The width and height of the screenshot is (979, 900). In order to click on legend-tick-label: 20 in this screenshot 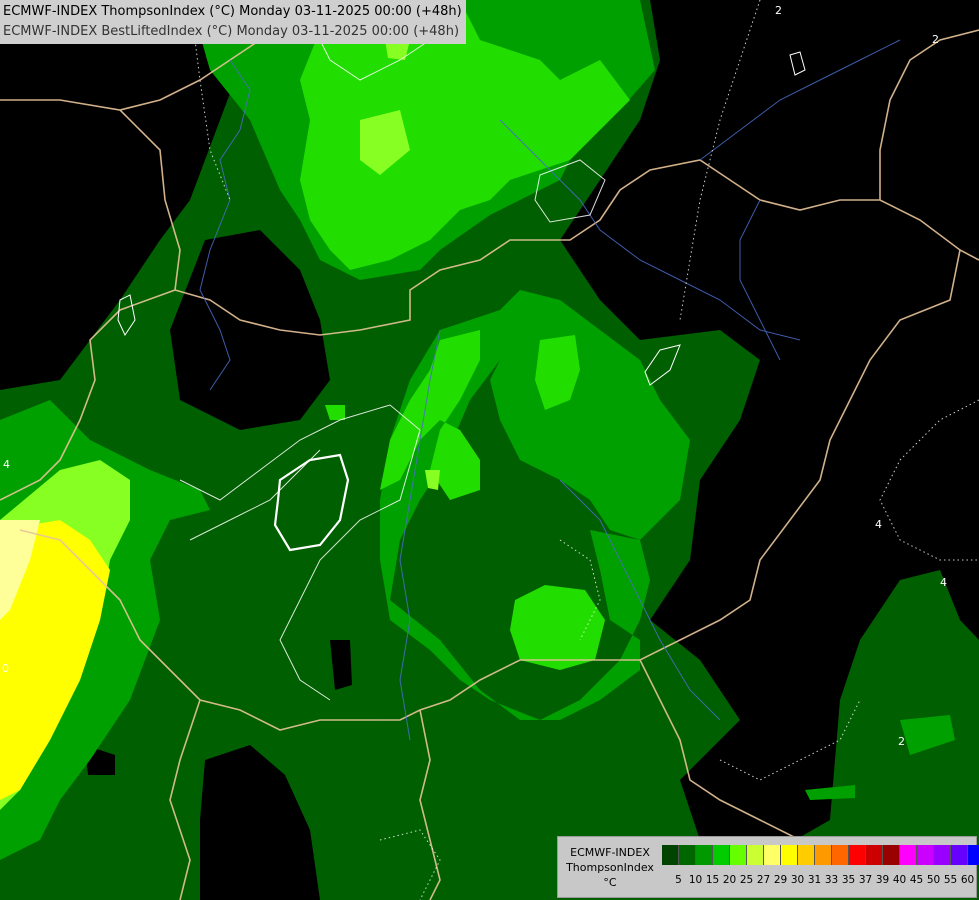, I will do `click(729, 880)`.